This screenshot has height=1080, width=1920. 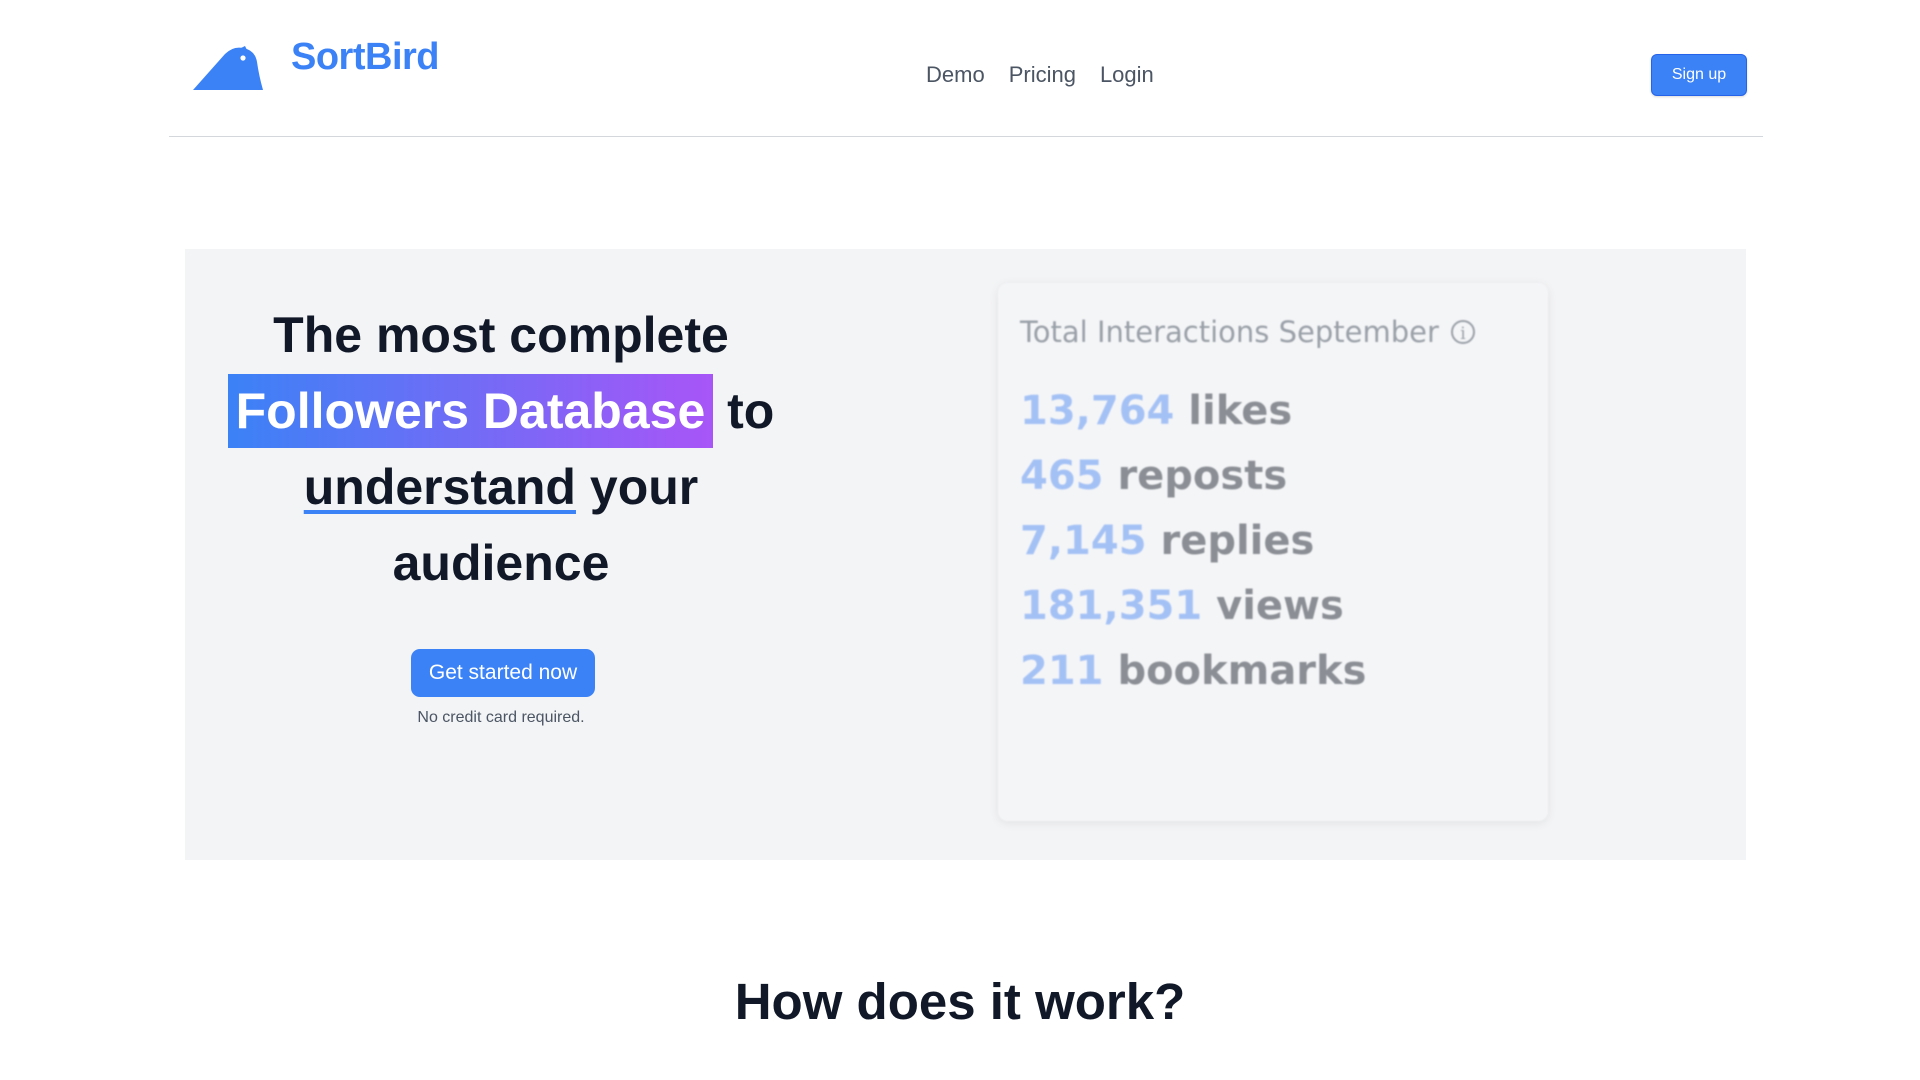 I want to click on stat-reposts: 465 reposts, so click(x=1193, y=476).